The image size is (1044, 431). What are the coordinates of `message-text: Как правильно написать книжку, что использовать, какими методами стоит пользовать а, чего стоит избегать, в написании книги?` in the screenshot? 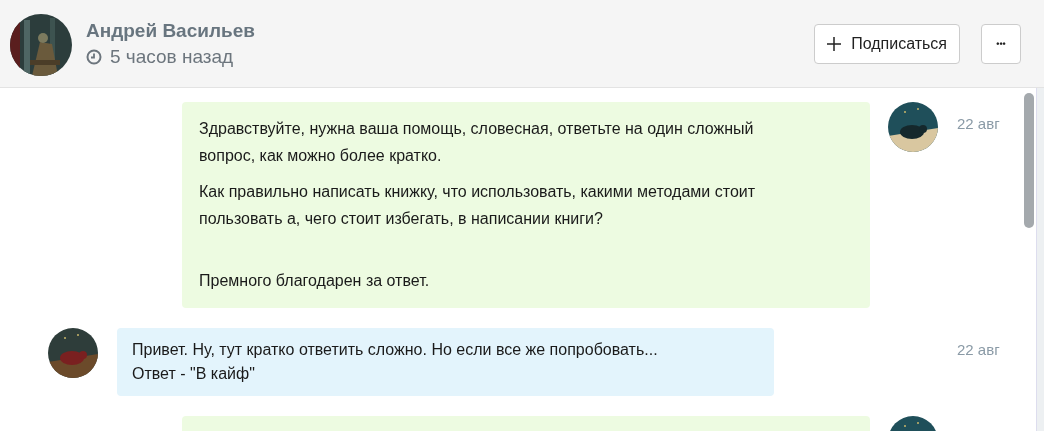 It's located at (478, 205).